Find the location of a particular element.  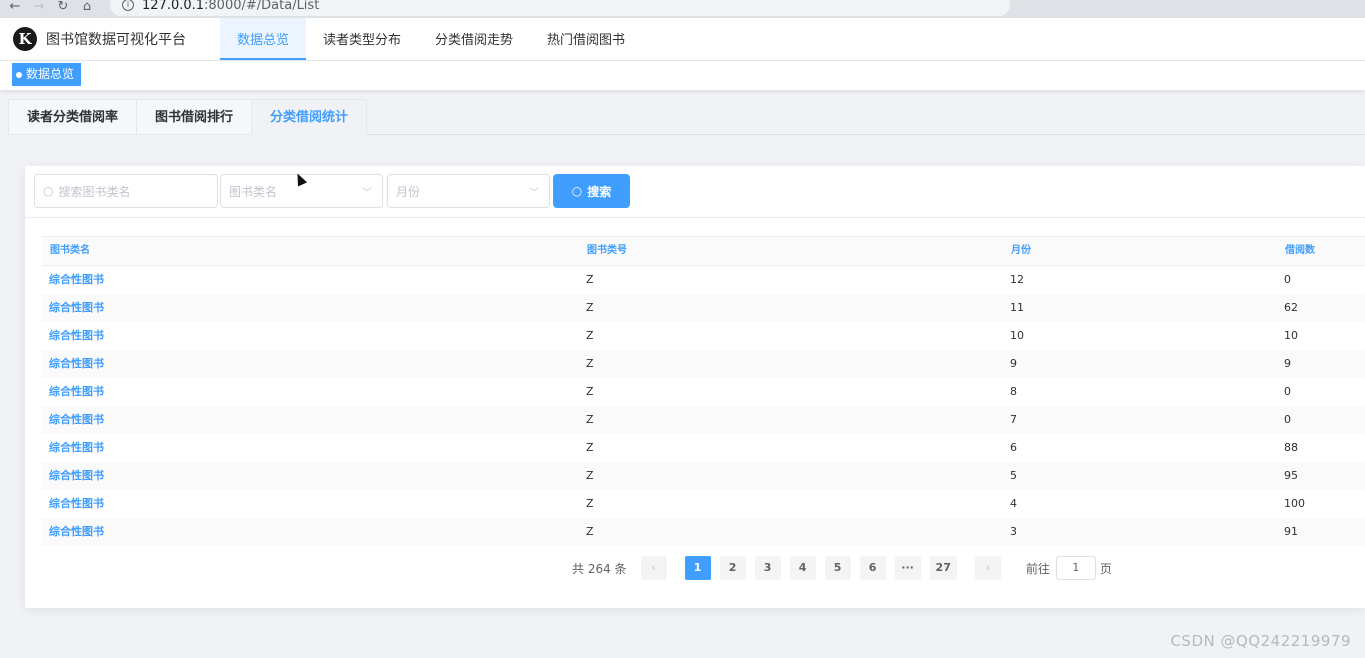

prev-page-icon: ‹ is located at coordinates (653, 568).